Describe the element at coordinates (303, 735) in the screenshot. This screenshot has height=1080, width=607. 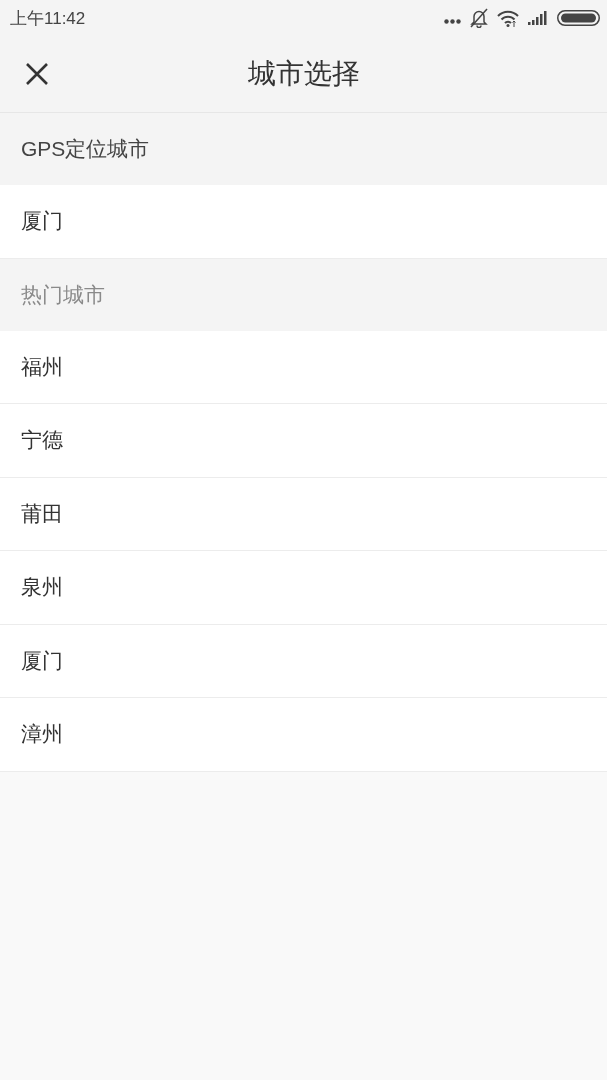
I see `city-item: 漳州` at that location.